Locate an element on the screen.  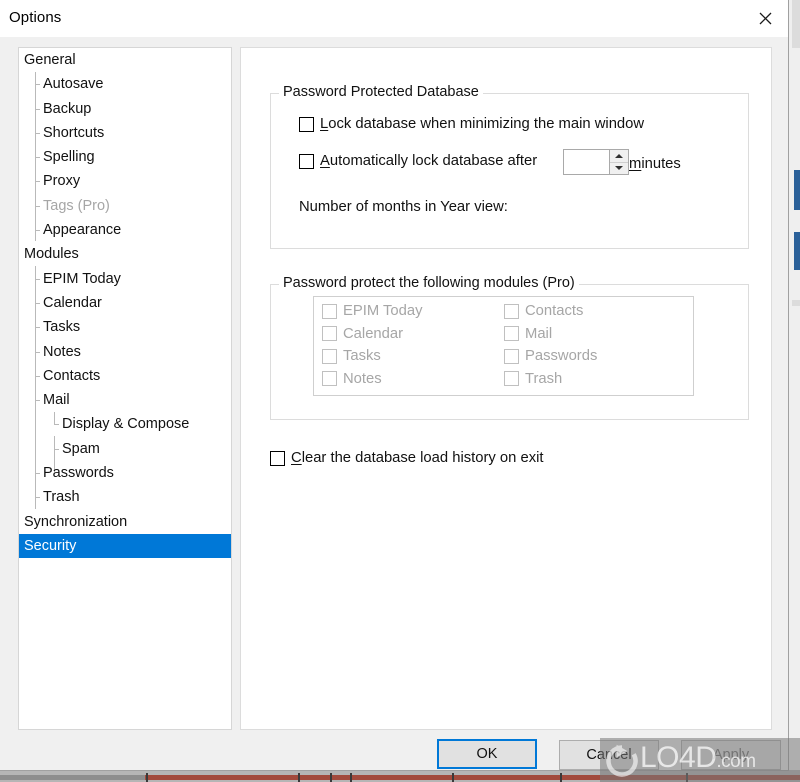
stepper-up-icon is located at coordinates (619, 156).